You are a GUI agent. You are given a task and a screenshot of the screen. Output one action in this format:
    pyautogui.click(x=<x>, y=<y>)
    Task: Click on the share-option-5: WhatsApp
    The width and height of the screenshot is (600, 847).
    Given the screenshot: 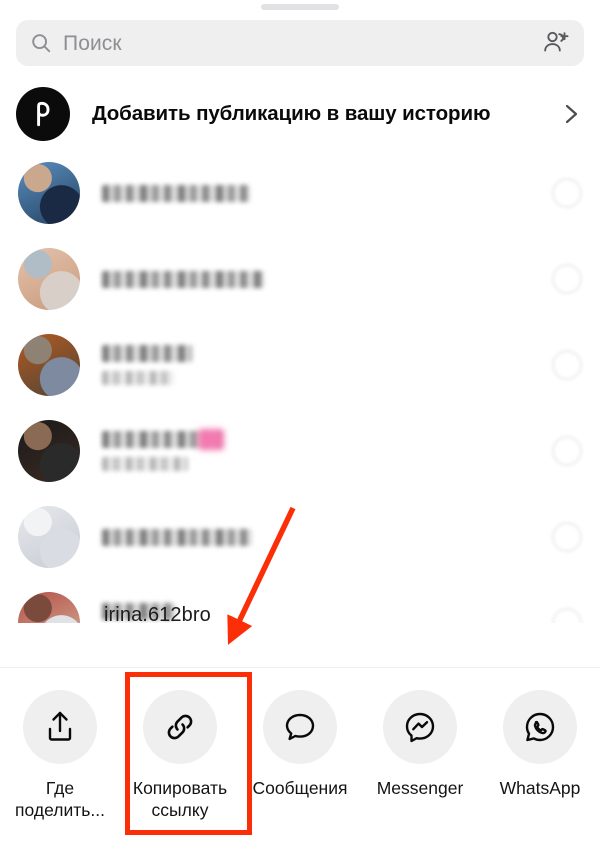 What is the action you would take?
    pyautogui.click(x=540, y=744)
    